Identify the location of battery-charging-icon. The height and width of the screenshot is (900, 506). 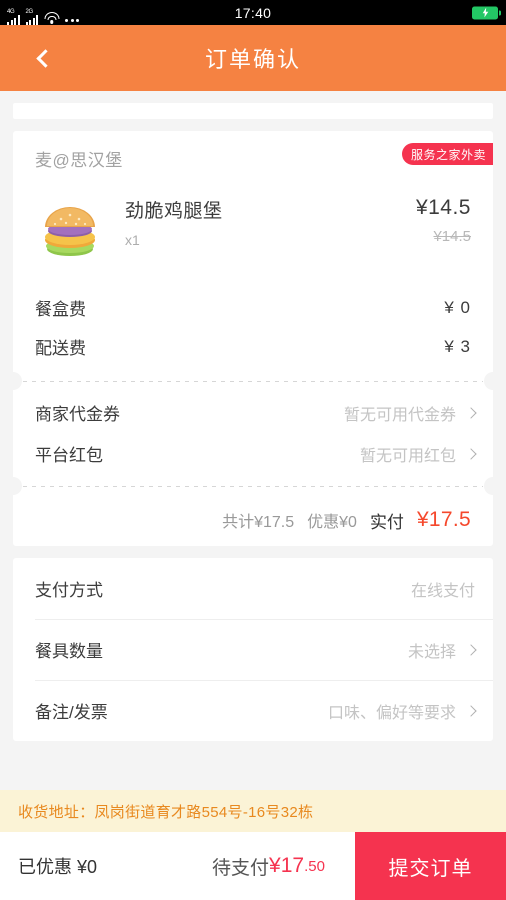
(486, 12).